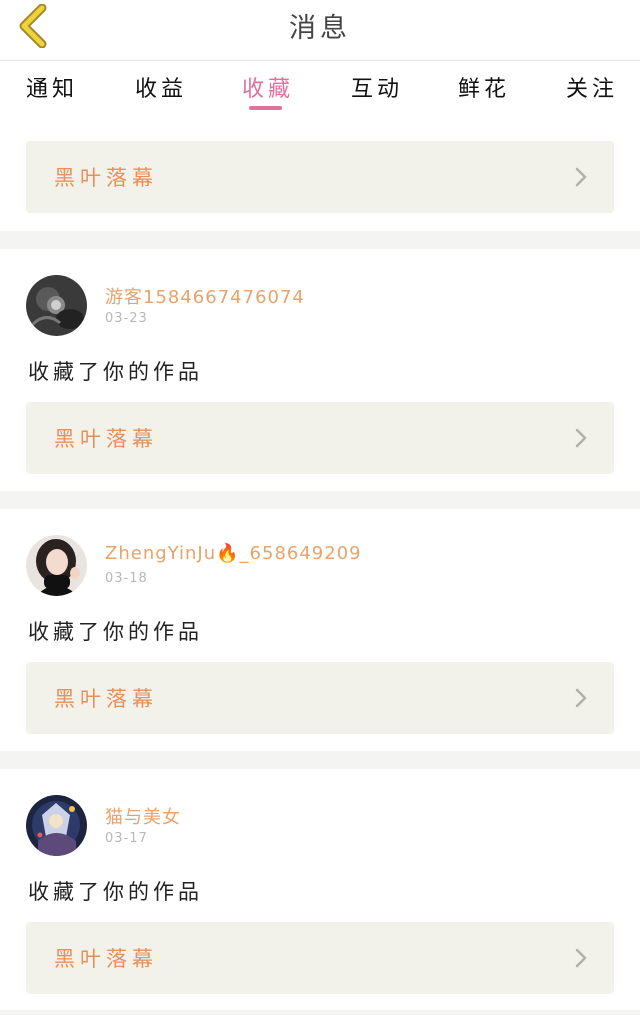 This screenshot has height=1015, width=640. What do you see at coordinates (320, 88) in the screenshot?
I see `tab-bar: 通知 收益 收藏 互动 鲜花 关注` at bounding box center [320, 88].